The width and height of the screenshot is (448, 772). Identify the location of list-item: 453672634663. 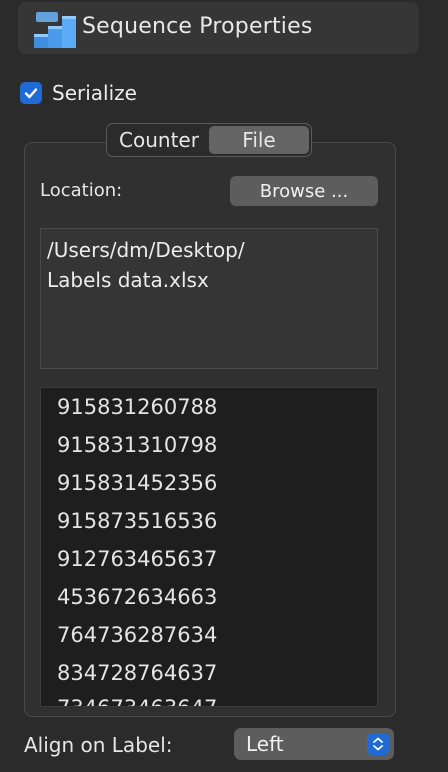
(137, 597).